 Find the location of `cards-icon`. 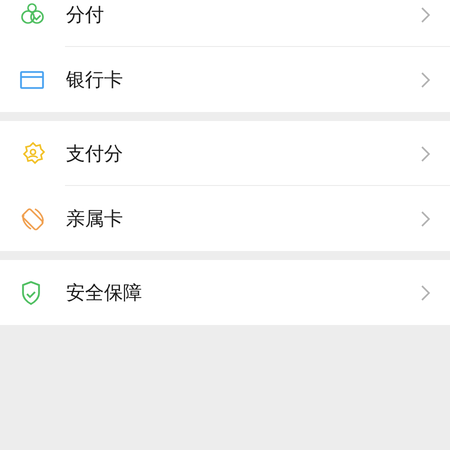

cards-icon is located at coordinates (33, 219).